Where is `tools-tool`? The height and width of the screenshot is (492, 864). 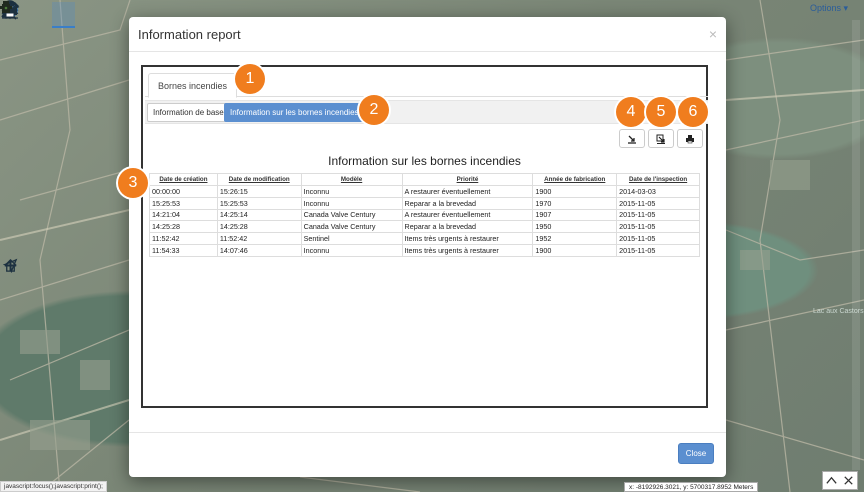 tools-tool is located at coordinates (62, 14).